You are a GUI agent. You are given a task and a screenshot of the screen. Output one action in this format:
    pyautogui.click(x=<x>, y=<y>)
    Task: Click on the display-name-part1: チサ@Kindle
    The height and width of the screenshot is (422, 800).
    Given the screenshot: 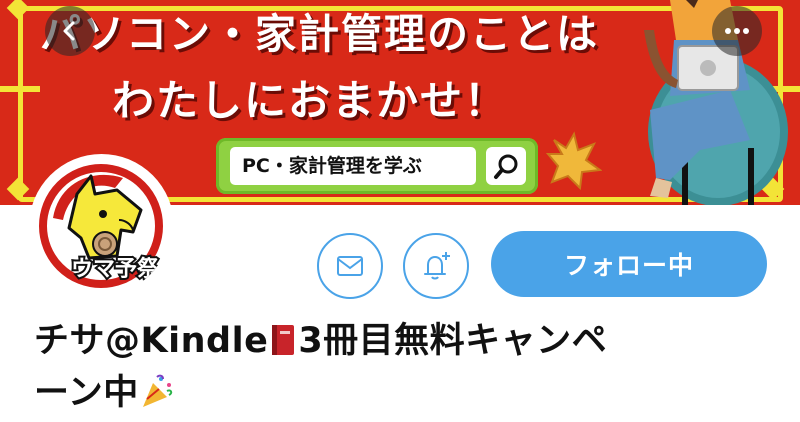 What is the action you would take?
    pyautogui.click(x=151, y=341)
    